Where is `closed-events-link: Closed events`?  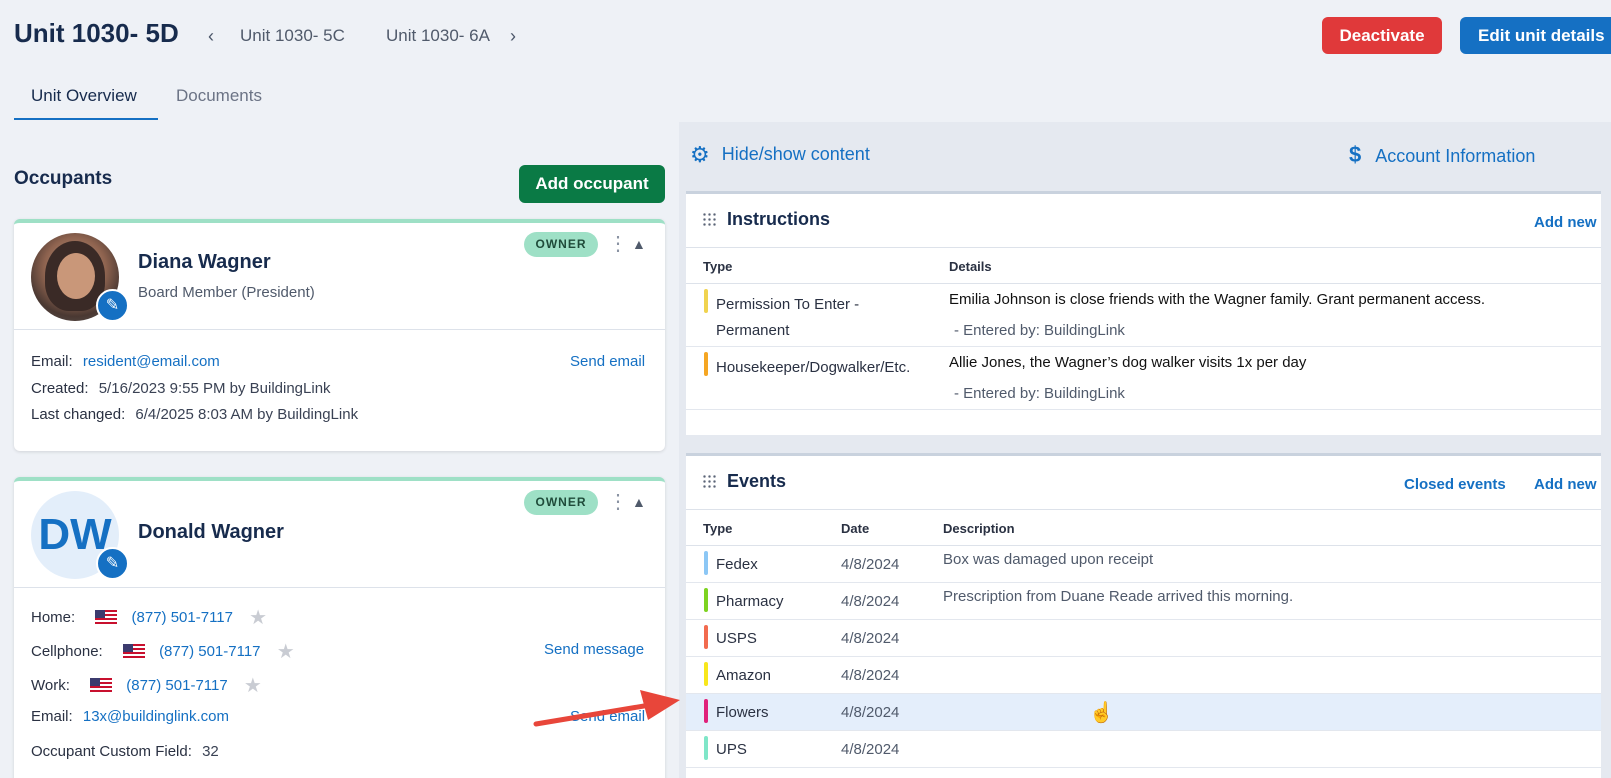
closed-events-link: Closed events is located at coordinates (1455, 484).